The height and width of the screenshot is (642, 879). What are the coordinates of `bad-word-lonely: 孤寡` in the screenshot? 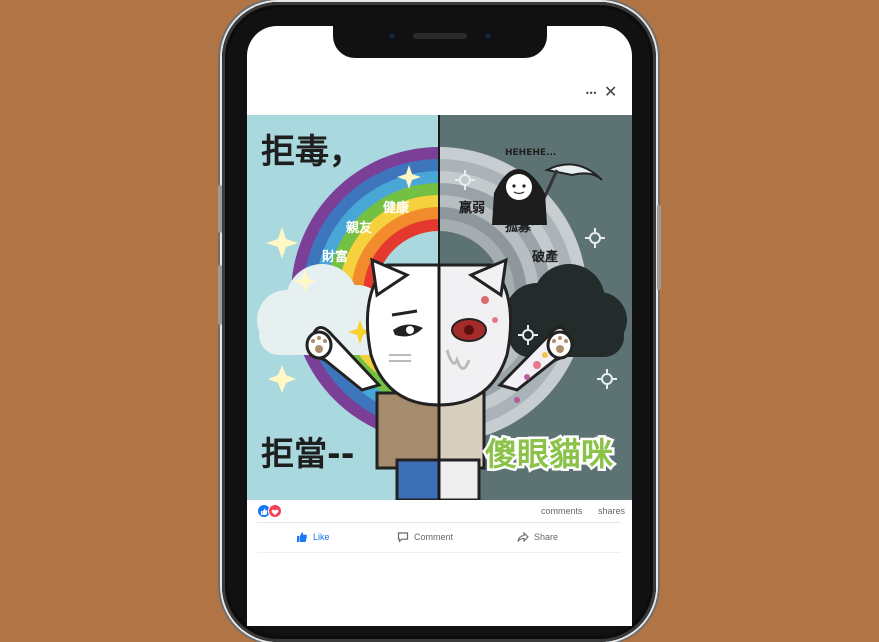 It's located at (518, 227).